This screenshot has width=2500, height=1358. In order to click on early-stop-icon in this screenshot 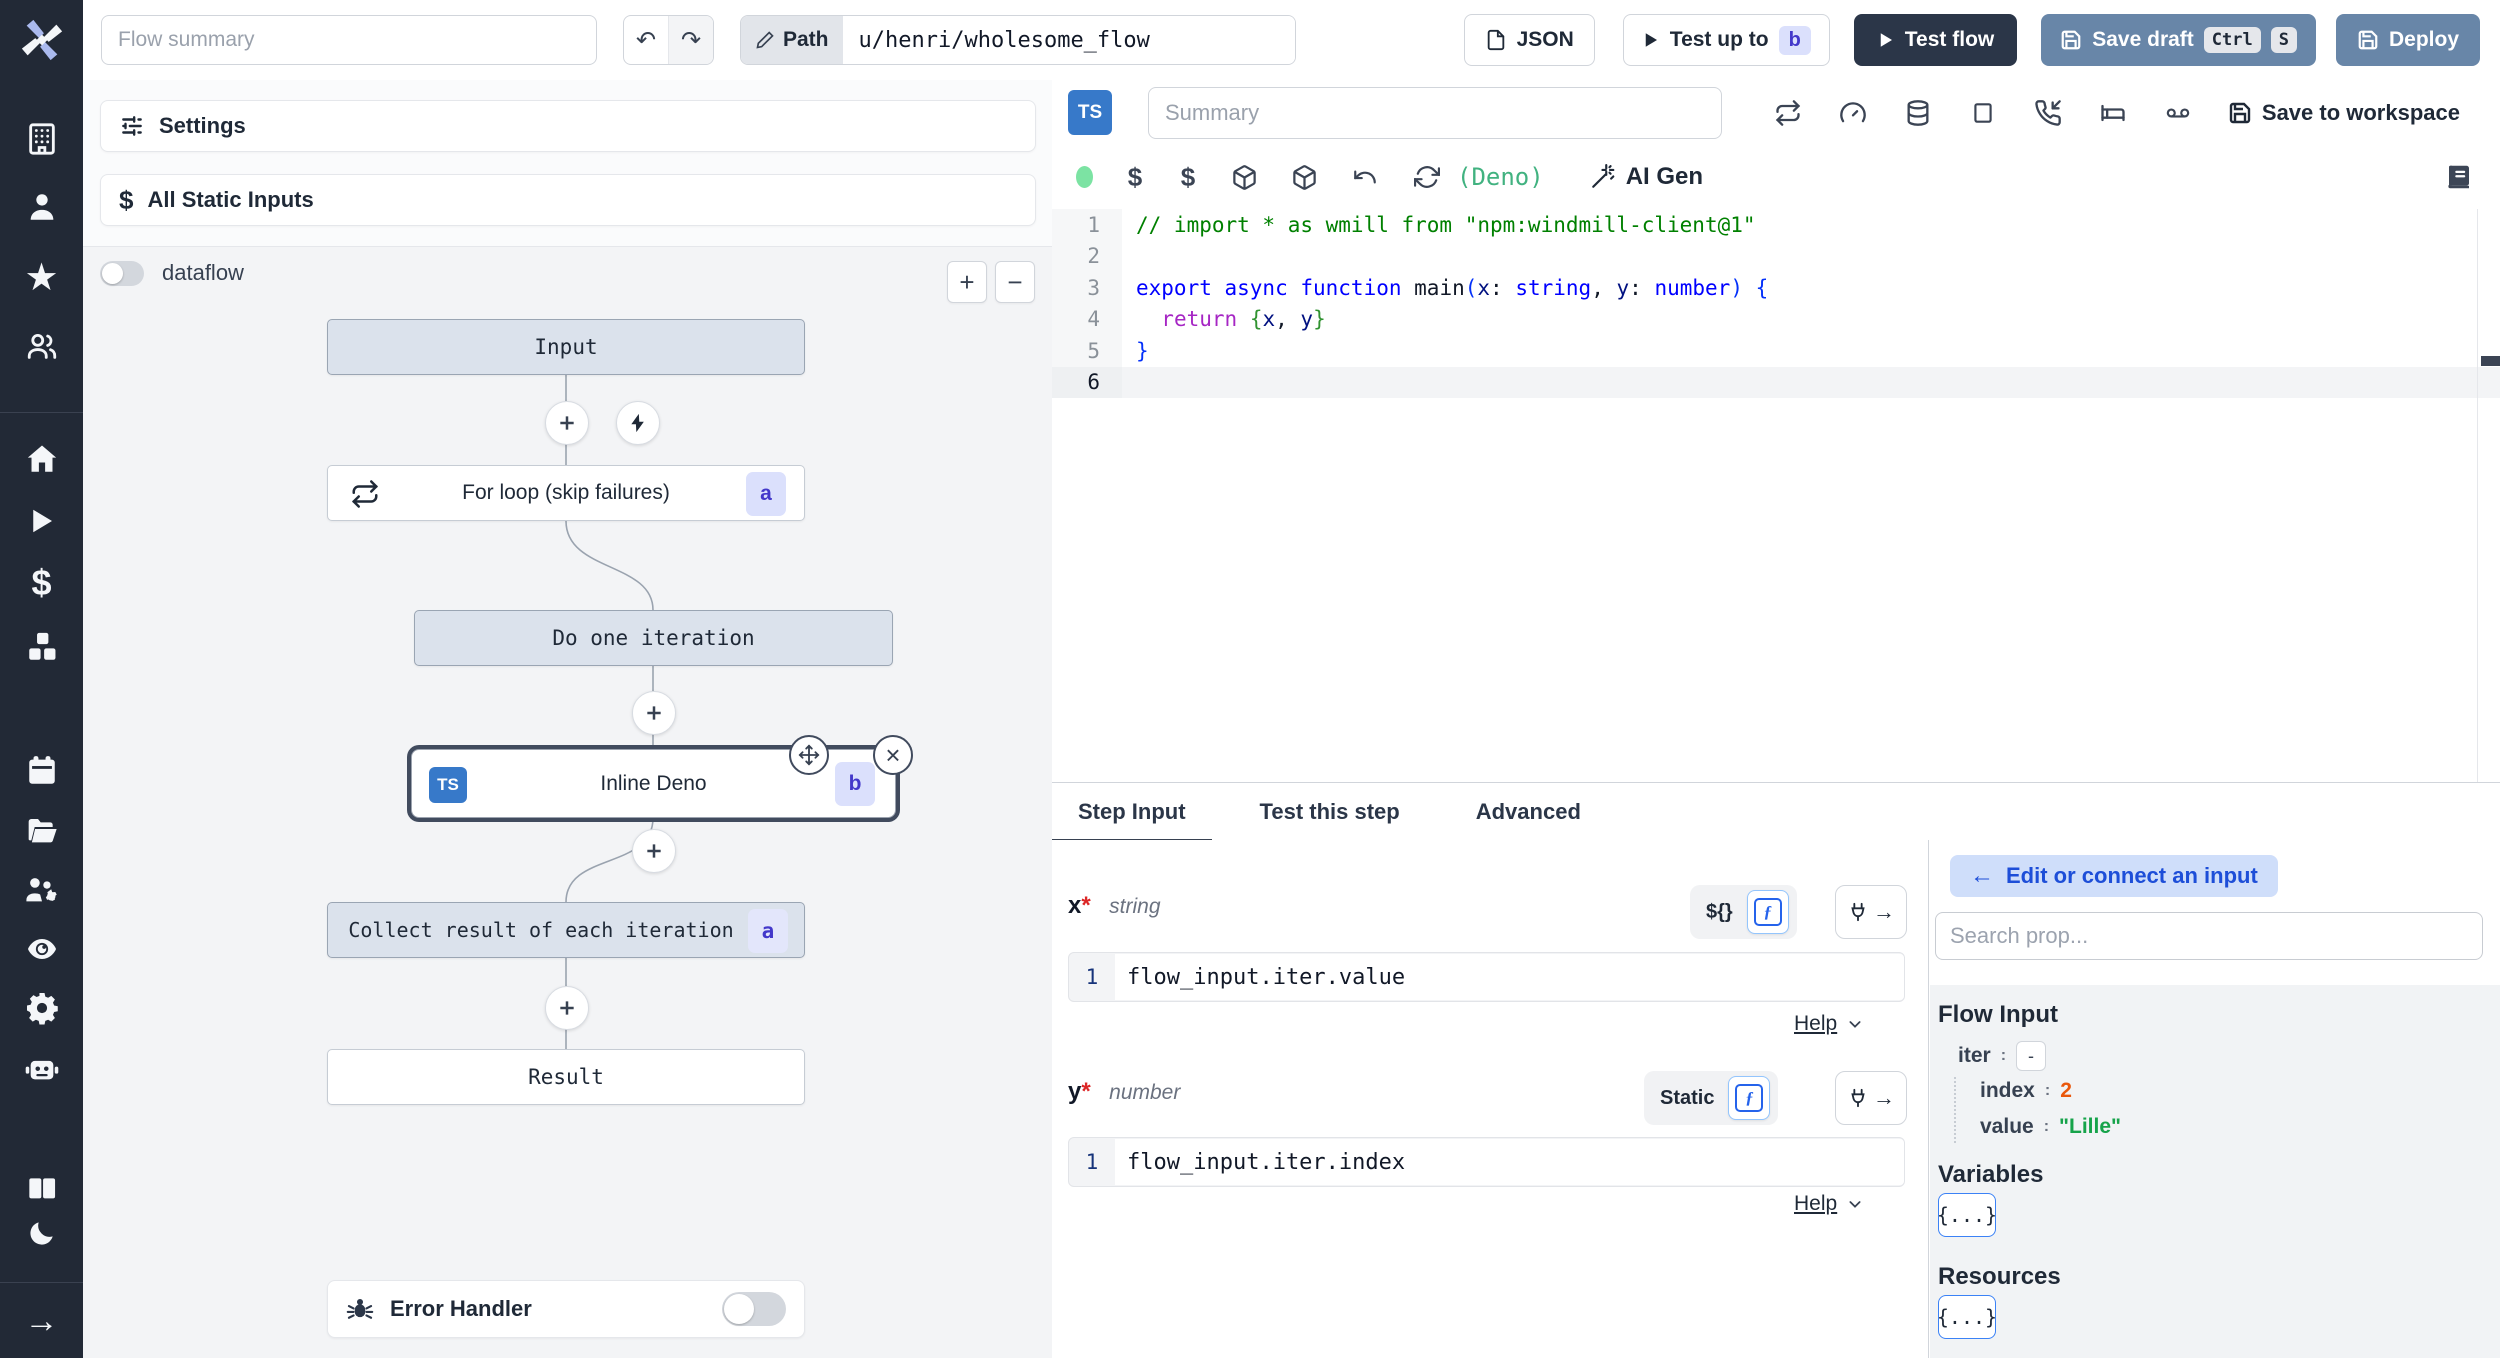, I will do `click(1983, 113)`.